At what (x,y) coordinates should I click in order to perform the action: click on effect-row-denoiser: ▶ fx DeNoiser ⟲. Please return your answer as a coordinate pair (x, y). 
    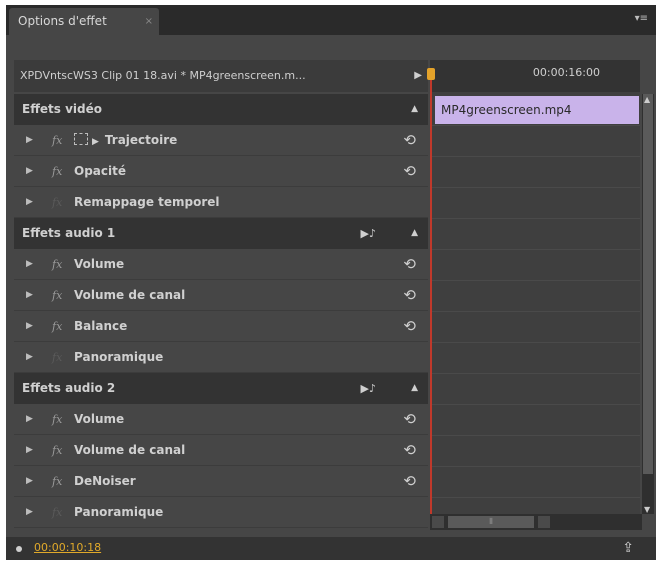
    Looking at the image, I should click on (221, 481).